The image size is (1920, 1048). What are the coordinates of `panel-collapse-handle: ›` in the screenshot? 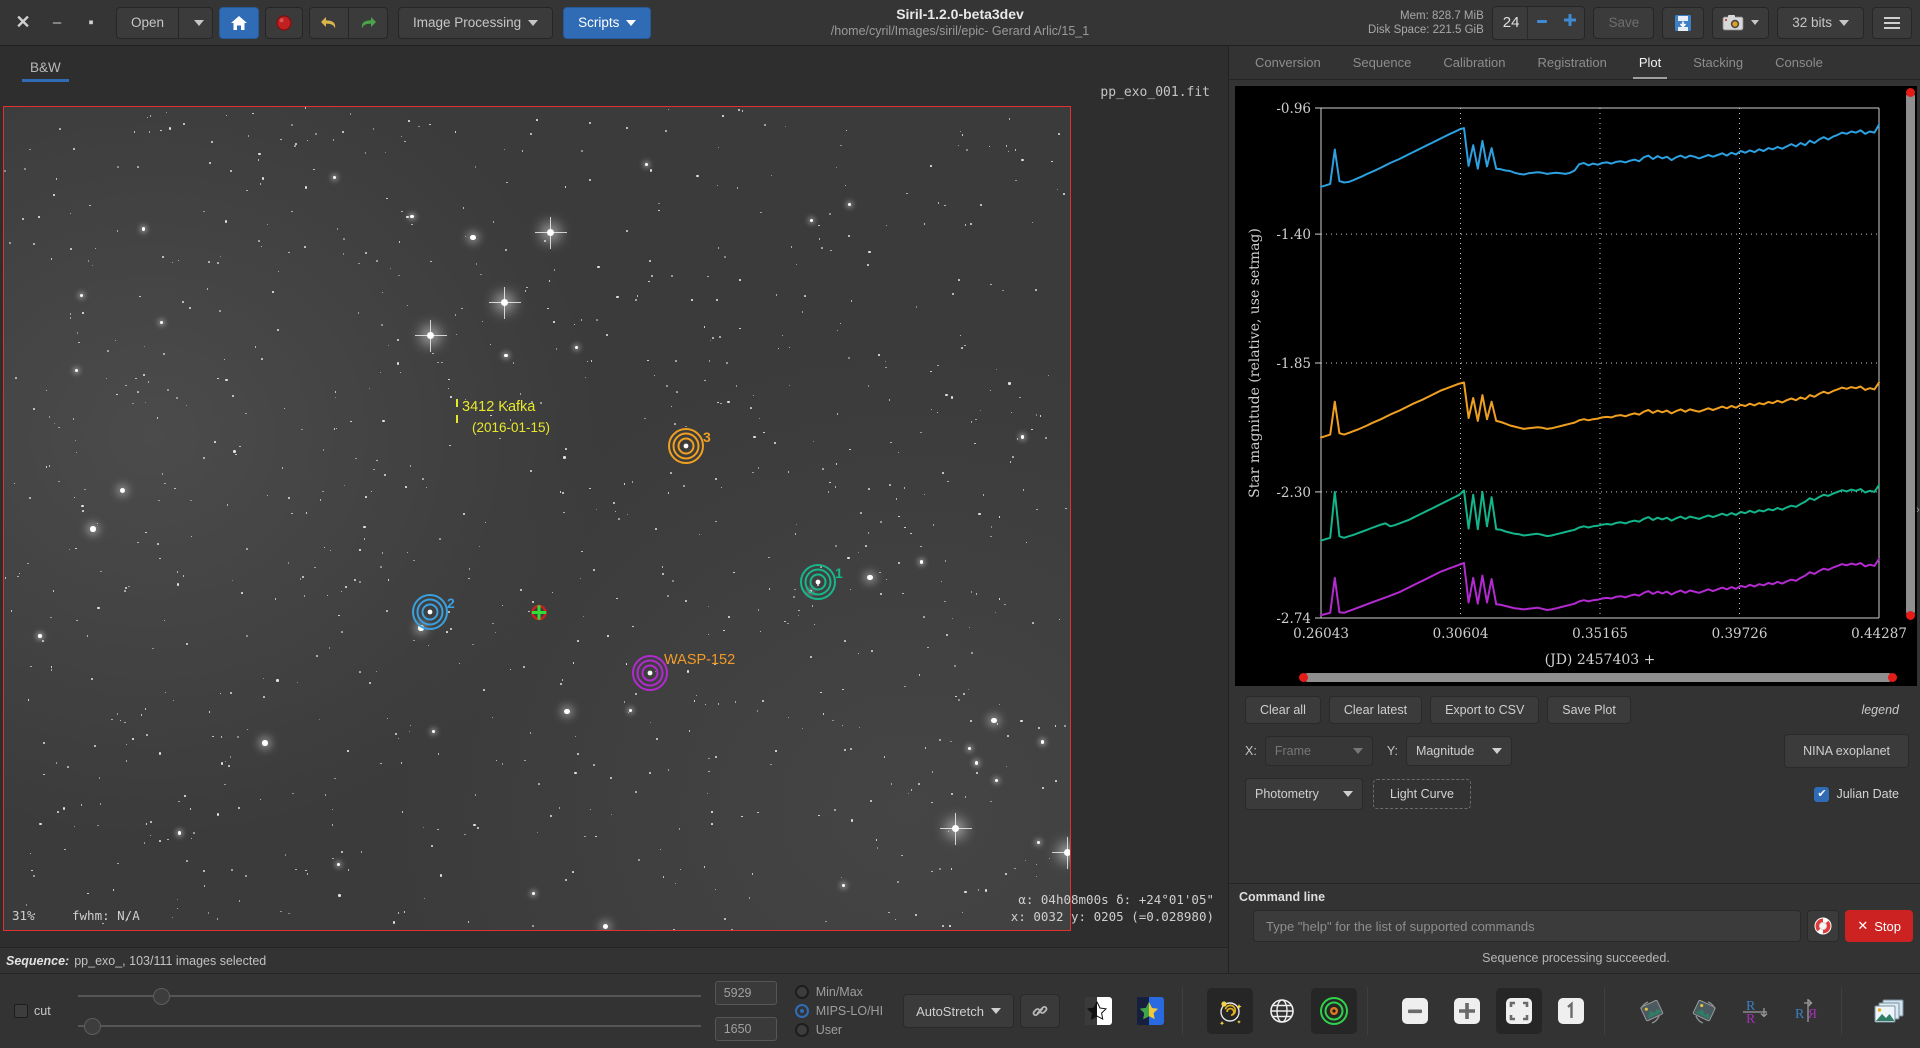 It's located at (1916, 510).